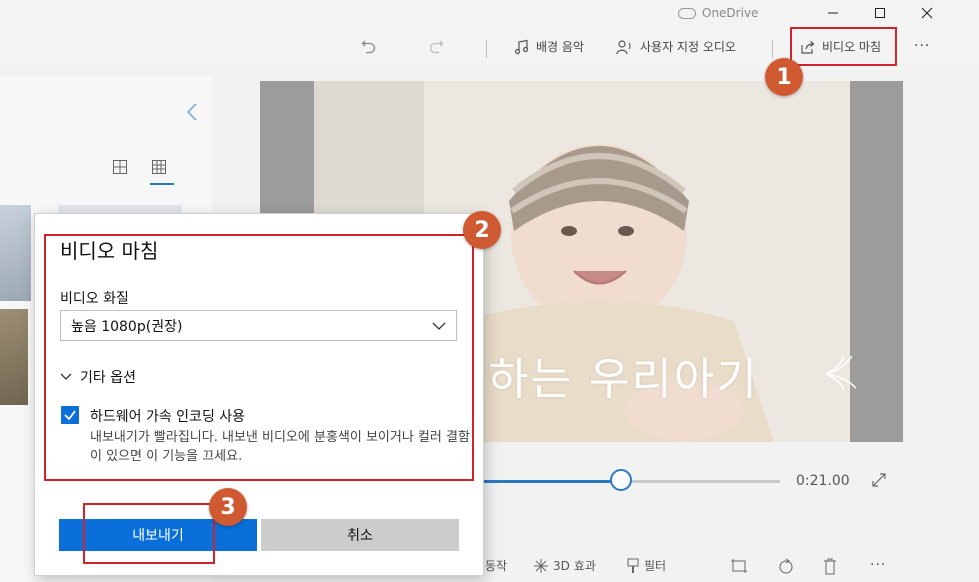 This screenshot has width=979, height=582. What do you see at coordinates (784, 77) in the screenshot?
I see `annotation-badge-1: 1` at bounding box center [784, 77].